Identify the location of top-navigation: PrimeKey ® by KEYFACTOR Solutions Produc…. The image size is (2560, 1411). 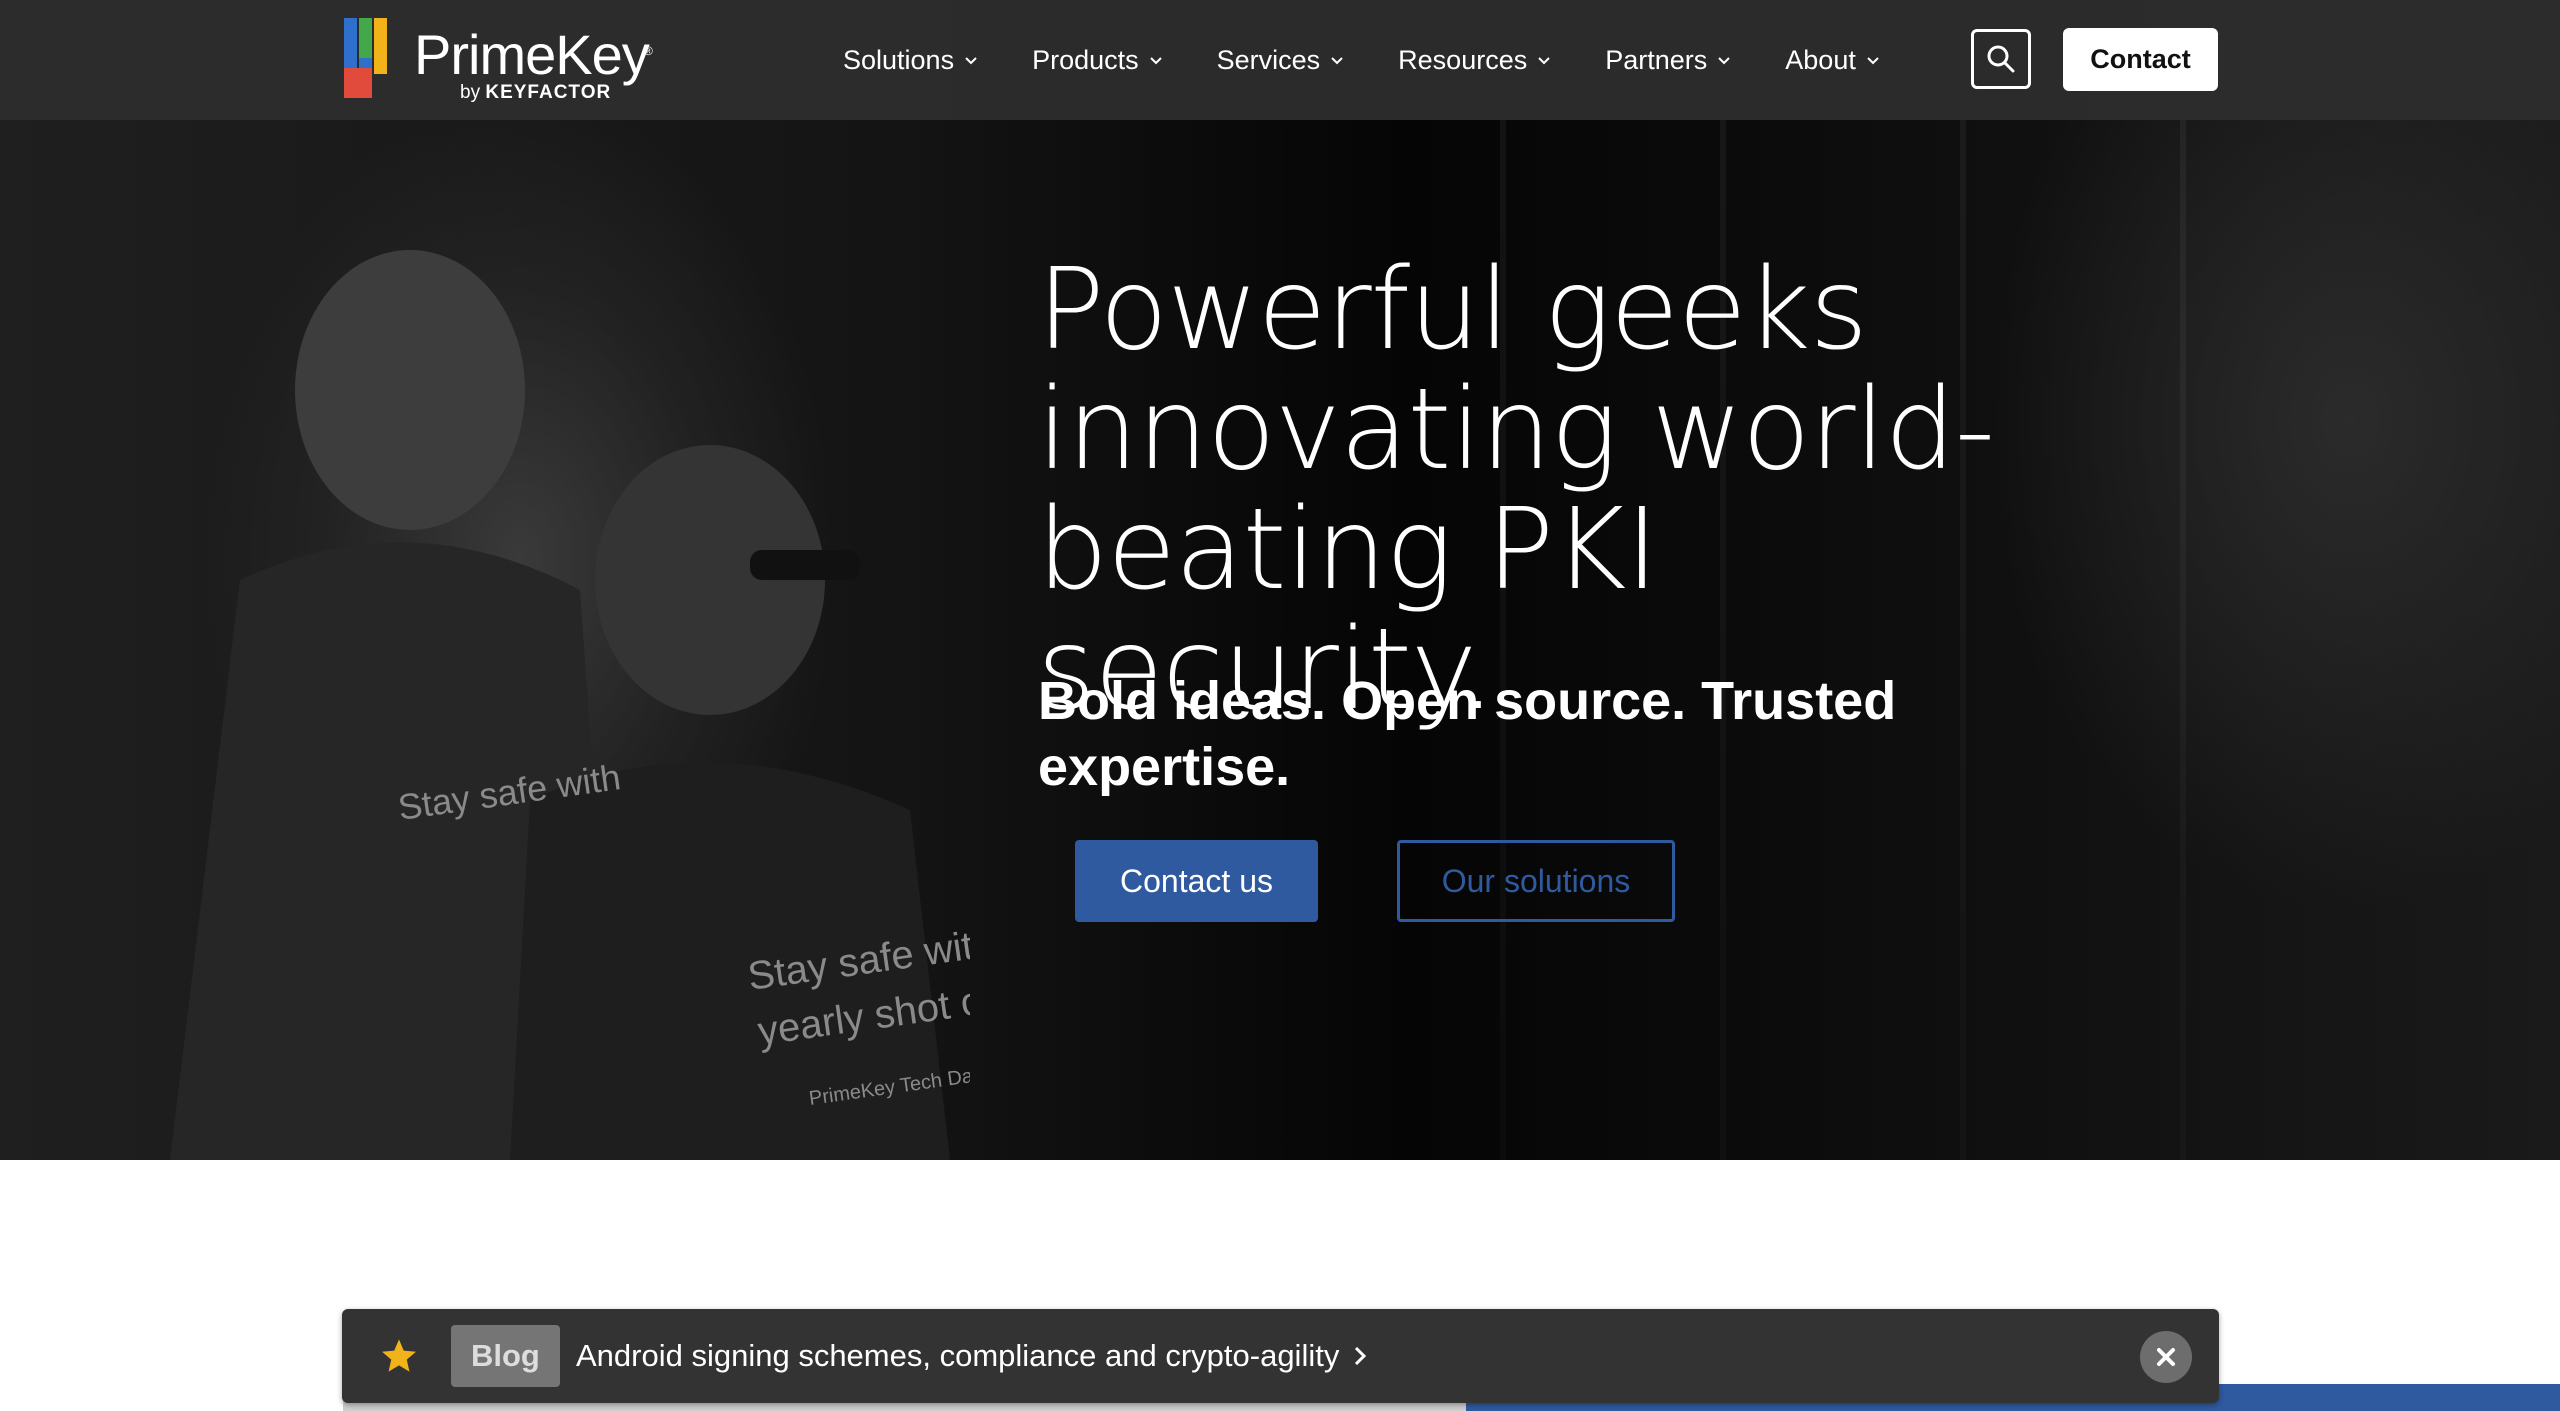
(1280, 60).